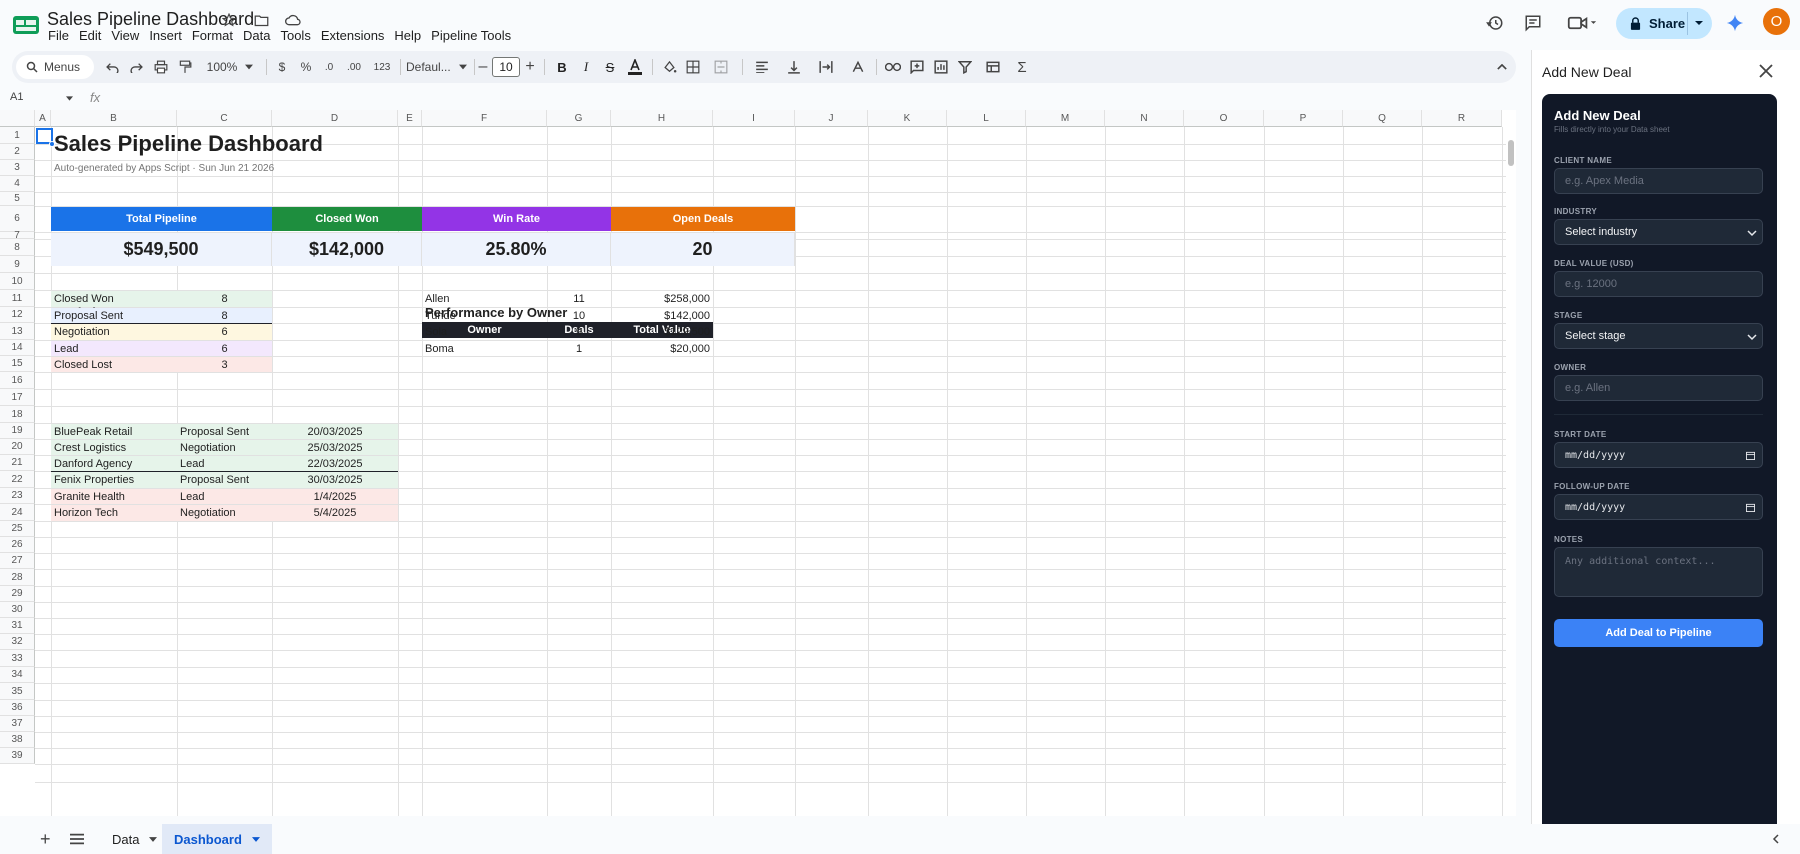 The width and height of the screenshot is (1800, 854). I want to click on share-button: Share, so click(1664, 23).